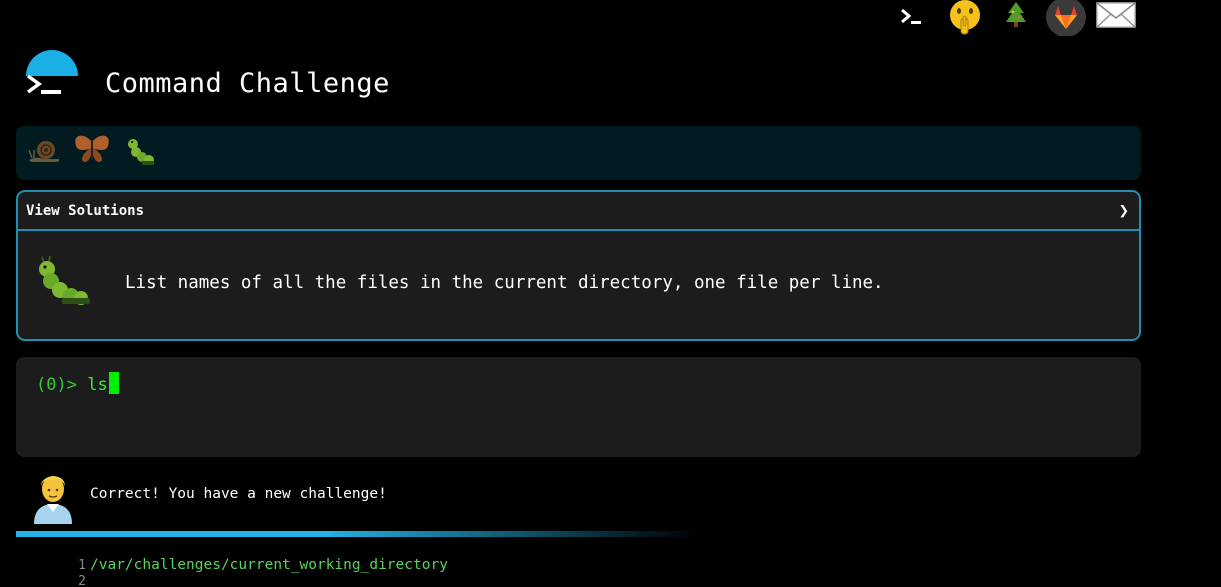 The image size is (1221, 587). I want to click on chevron-right-icon: ❯, so click(1123, 211).